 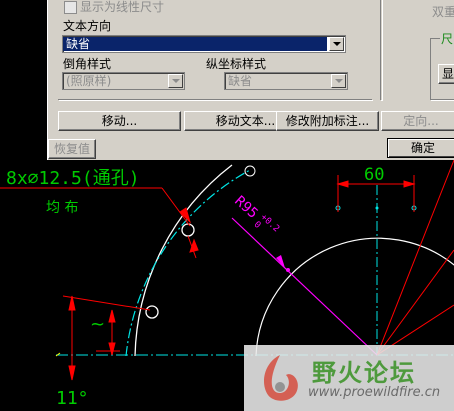 What do you see at coordinates (70, 7) in the screenshot?
I see `linear-dimension-checkbox` at bounding box center [70, 7].